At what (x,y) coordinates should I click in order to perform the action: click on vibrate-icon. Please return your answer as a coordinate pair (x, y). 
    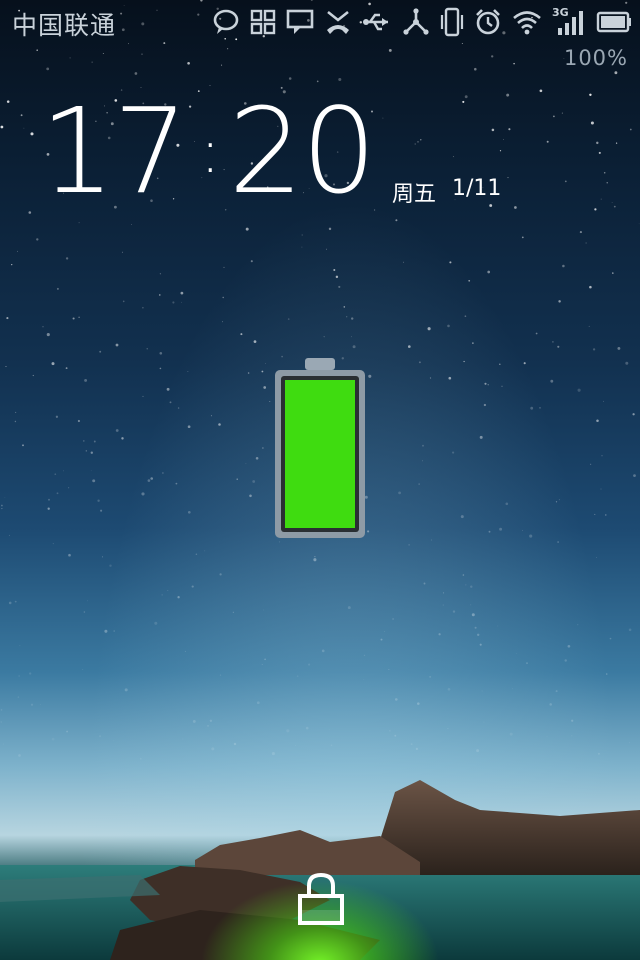
    Looking at the image, I should click on (452, 22).